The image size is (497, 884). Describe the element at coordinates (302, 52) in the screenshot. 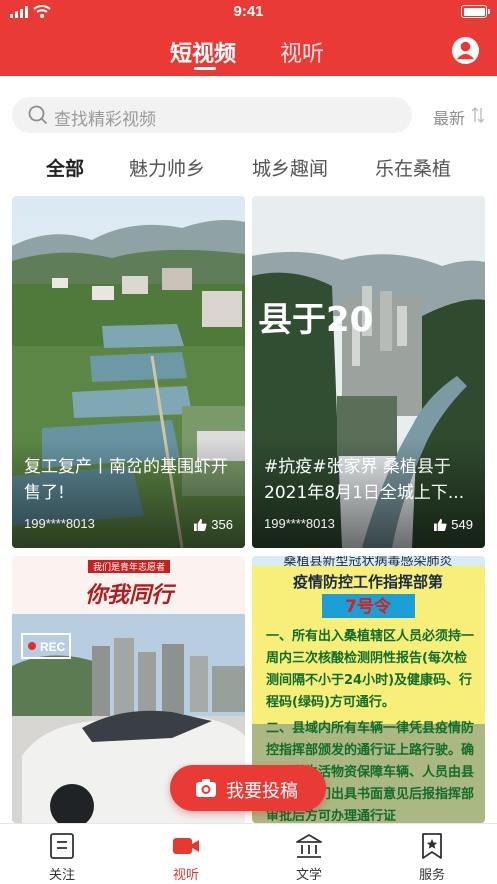

I see `tab-audio-visual: 视听` at that location.